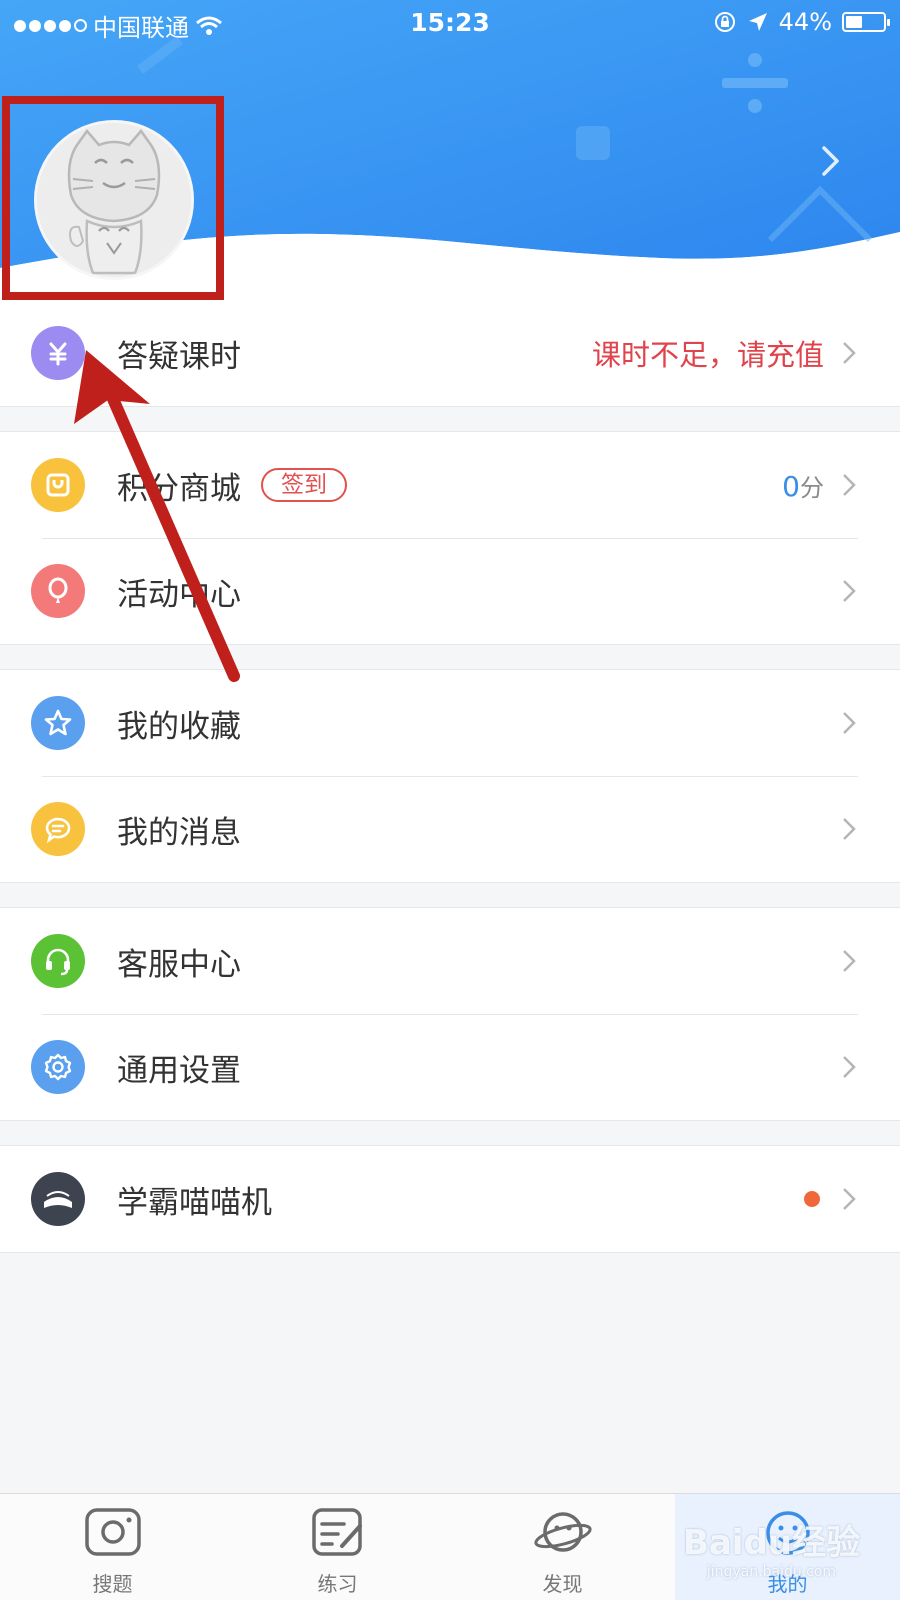  Describe the element at coordinates (337, 1584) in the screenshot. I see `tab-label: 练习` at that location.